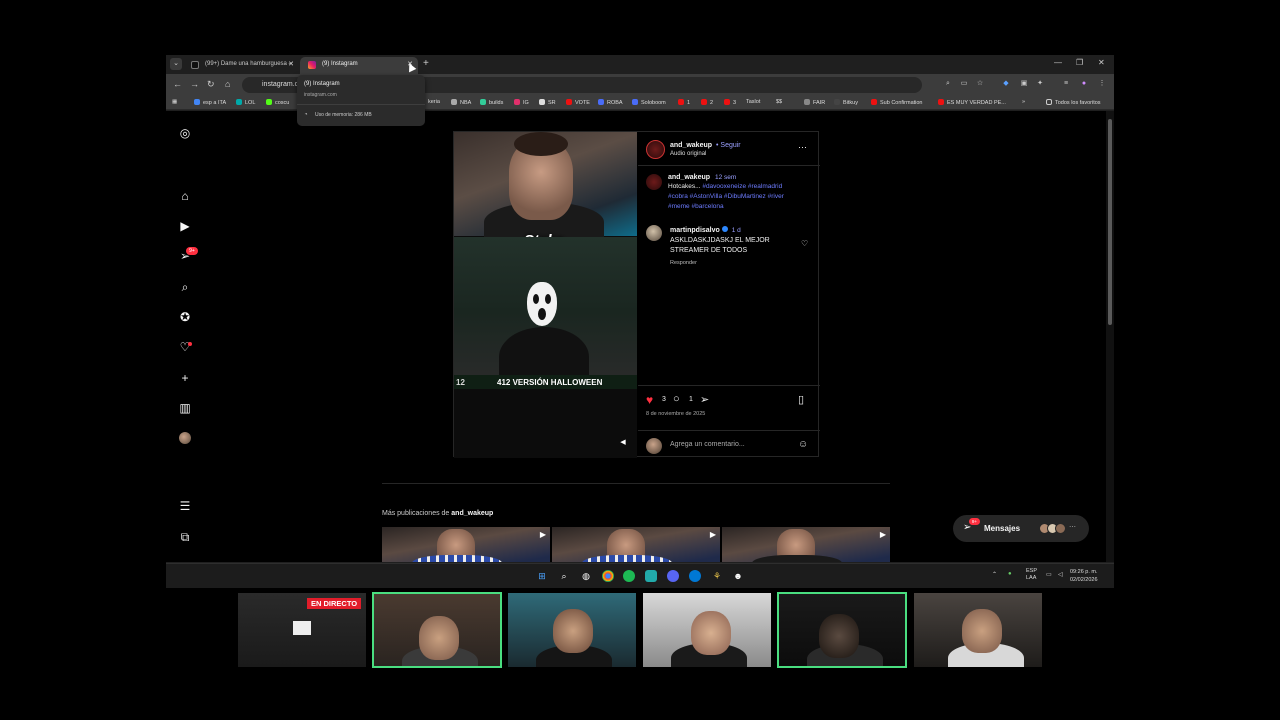 The height and width of the screenshot is (720, 1280). Describe the element at coordinates (1058, 62) in the screenshot. I see `minimize-icon: —` at that location.